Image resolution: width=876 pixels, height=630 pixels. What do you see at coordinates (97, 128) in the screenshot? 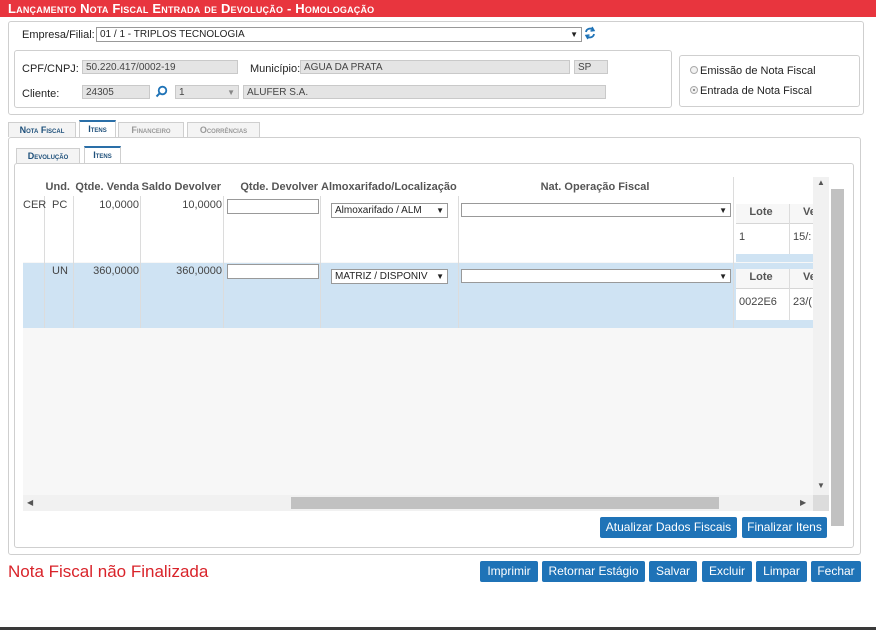
I see `tab-itens: Itens` at bounding box center [97, 128].